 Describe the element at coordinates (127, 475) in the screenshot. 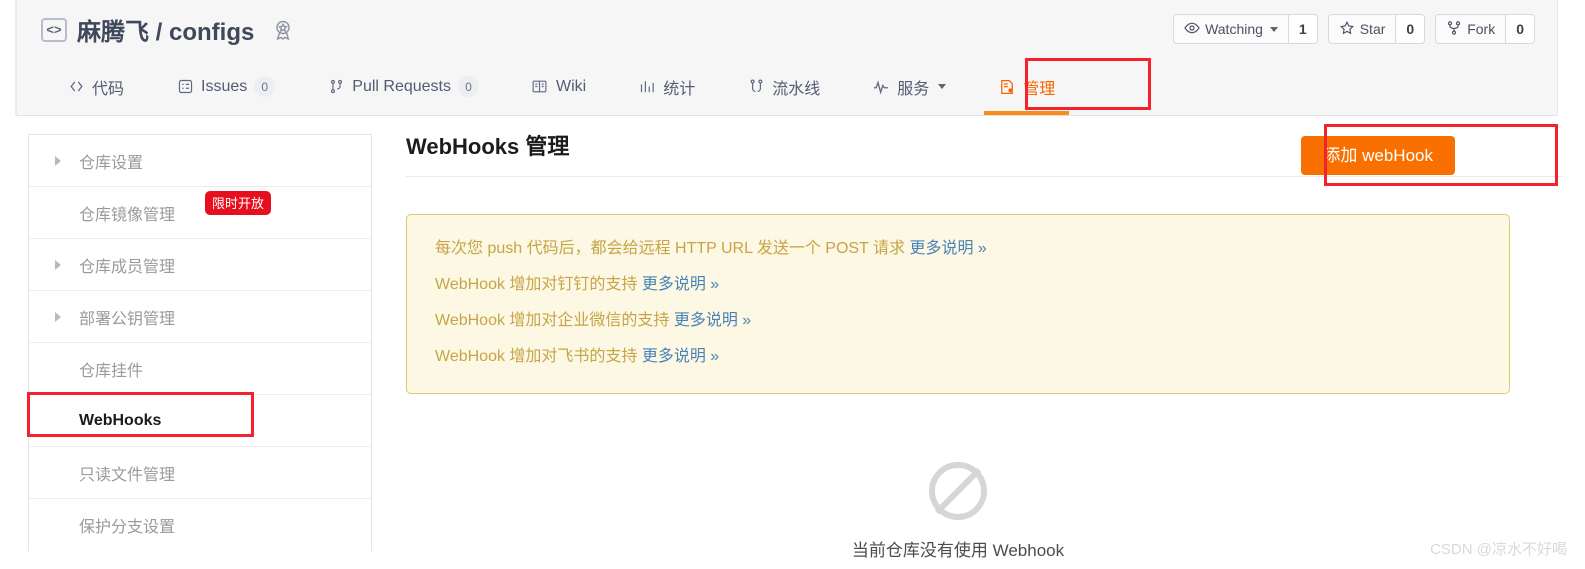

I see `sidebar-item-label: 只读文件管理` at that location.